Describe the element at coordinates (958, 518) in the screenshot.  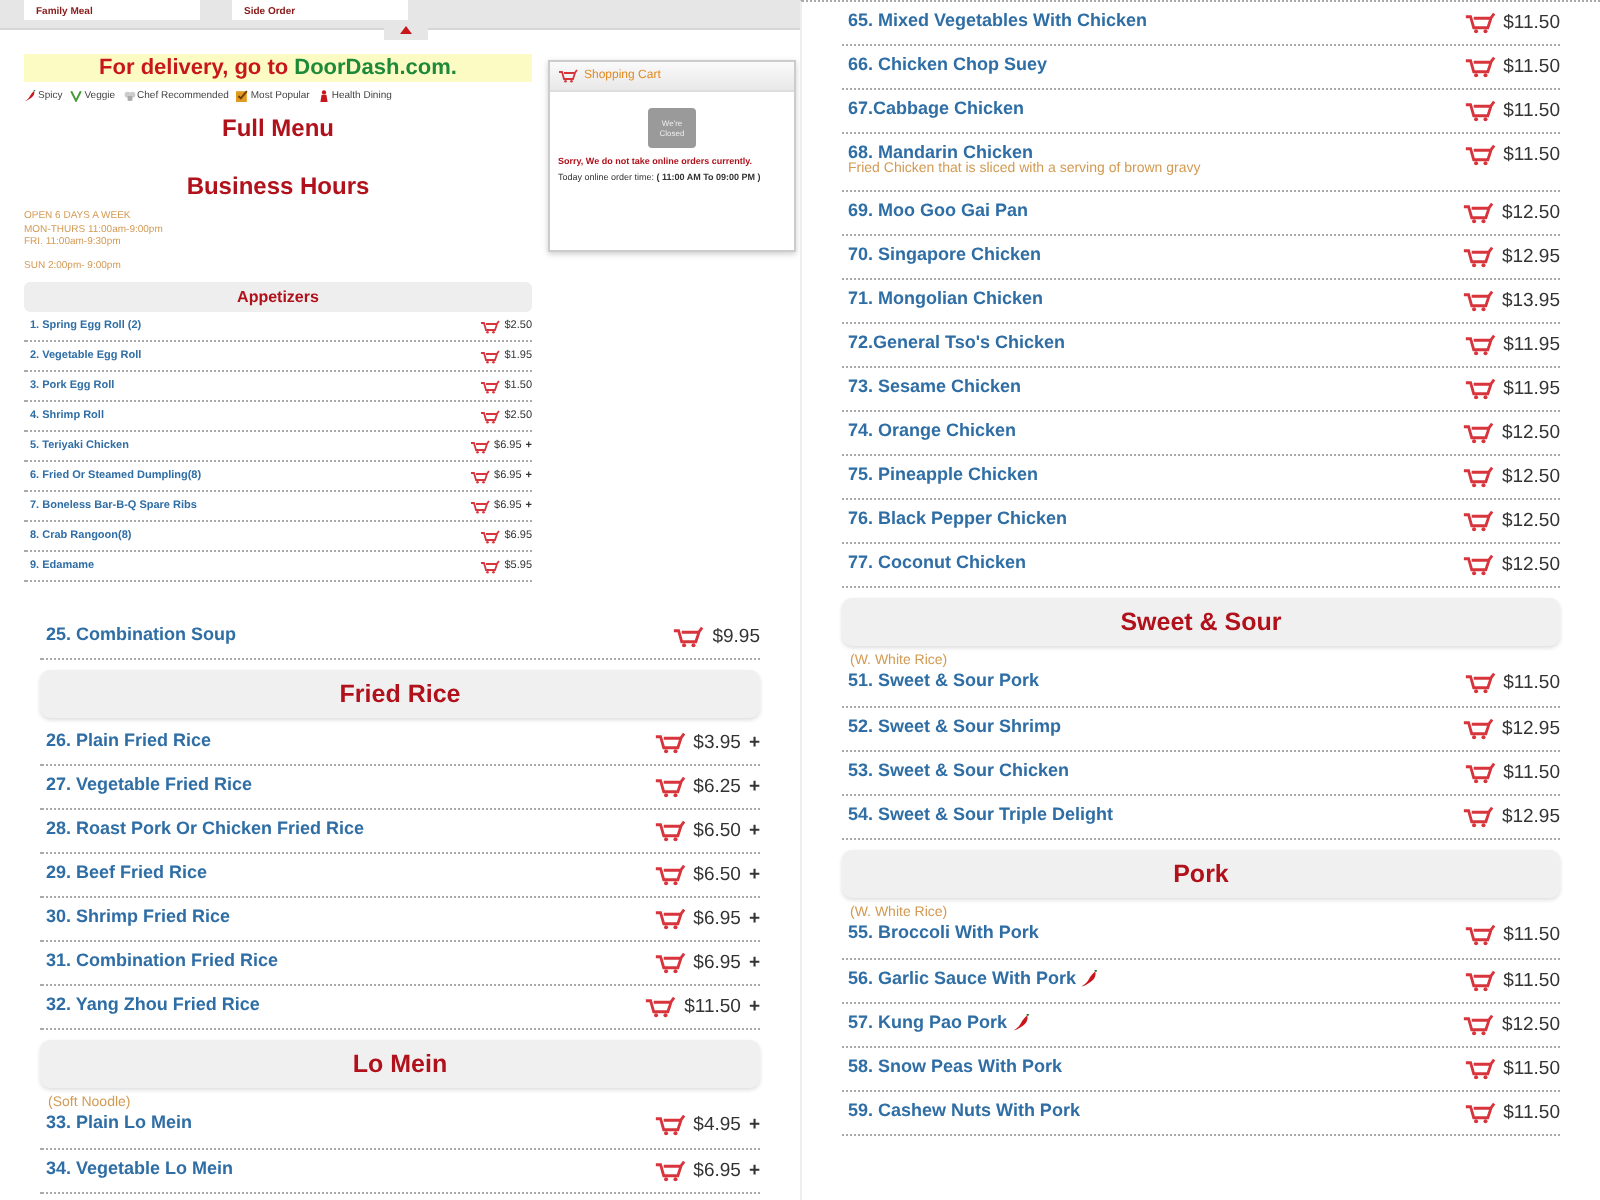
I see `menu-item-name: 76. Black Pepper Chicken` at that location.